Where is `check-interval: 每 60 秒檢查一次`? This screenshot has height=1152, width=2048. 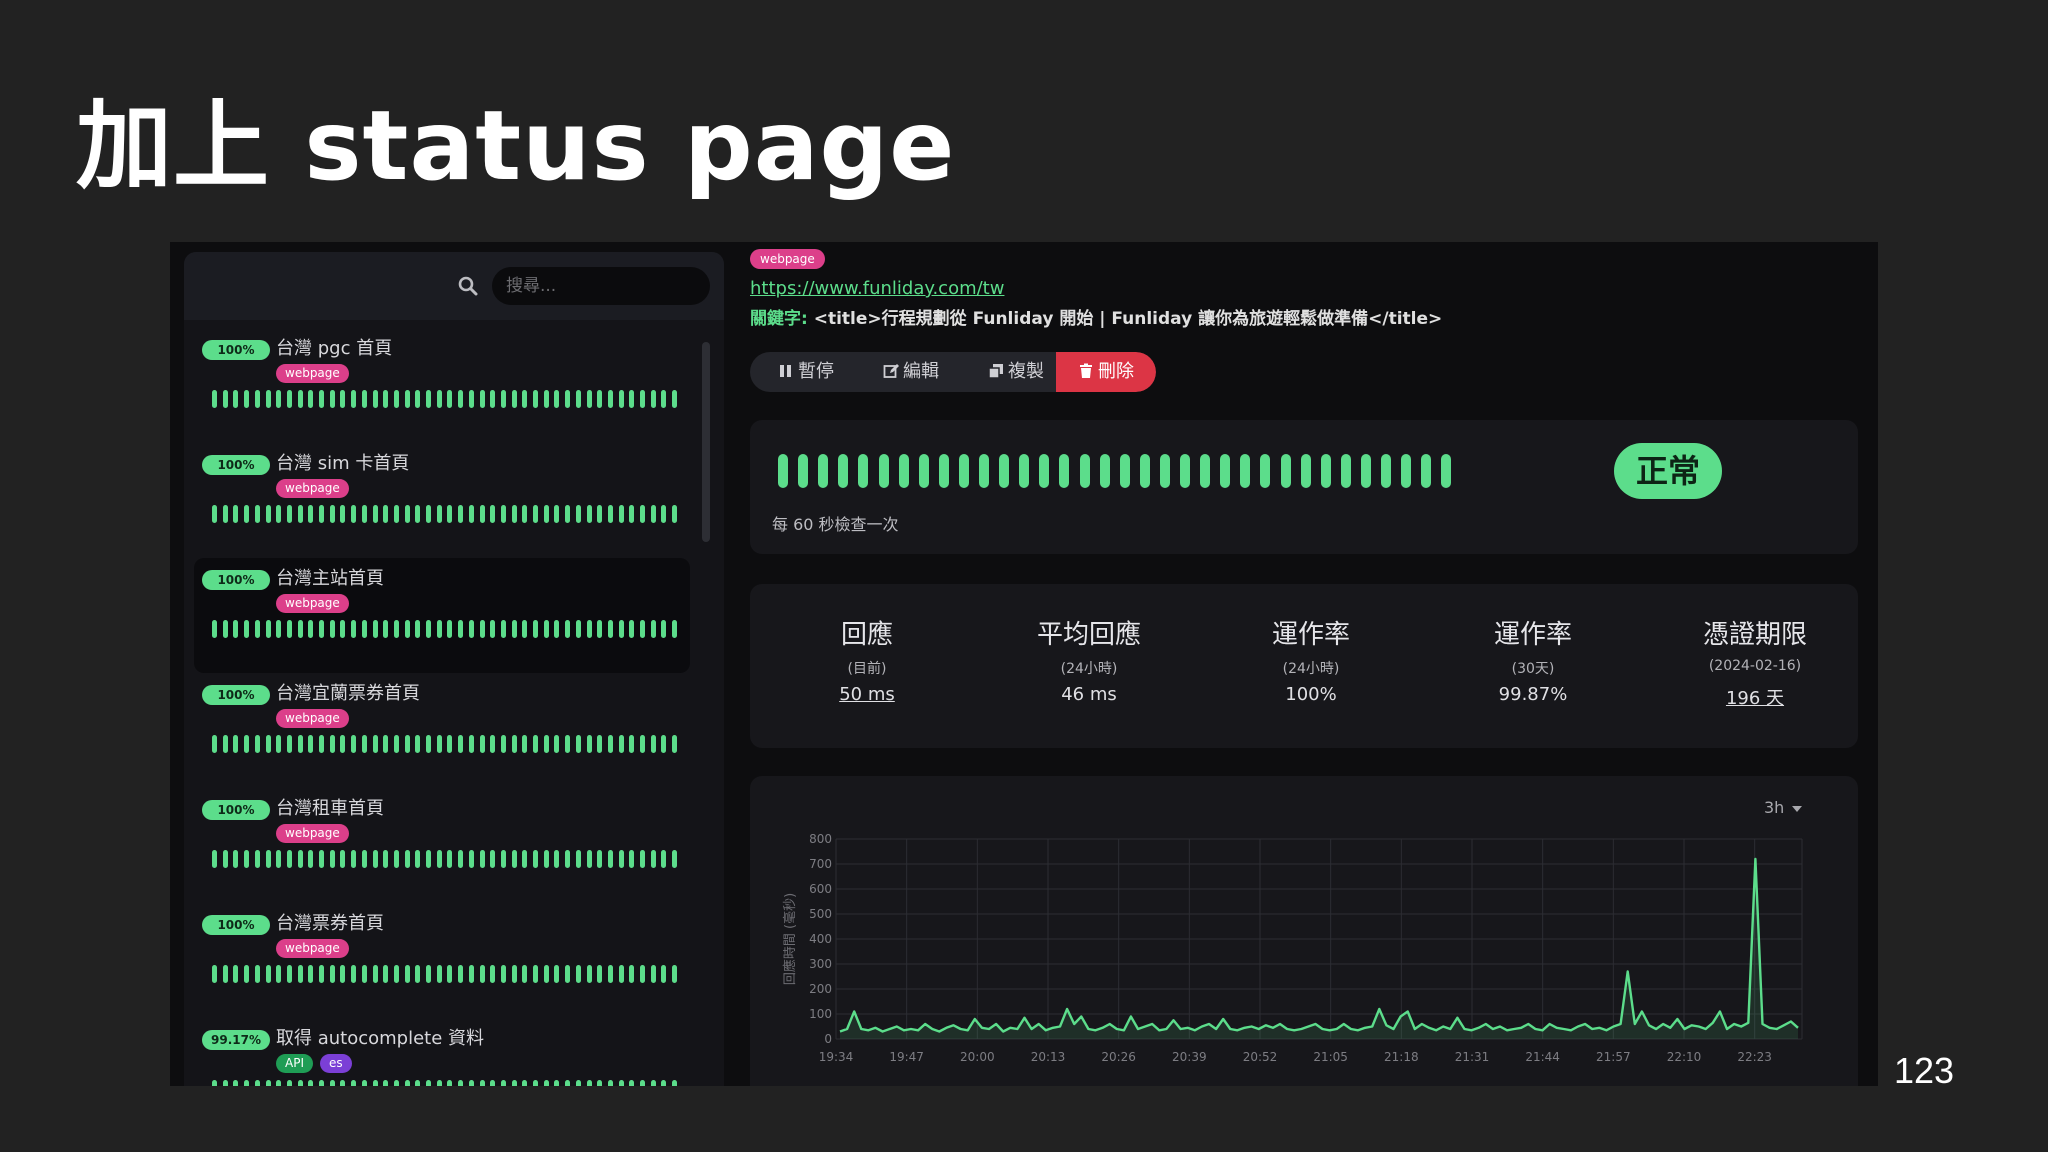
check-interval: 每 60 秒檢查一次 is located at coordinates (835, 524).